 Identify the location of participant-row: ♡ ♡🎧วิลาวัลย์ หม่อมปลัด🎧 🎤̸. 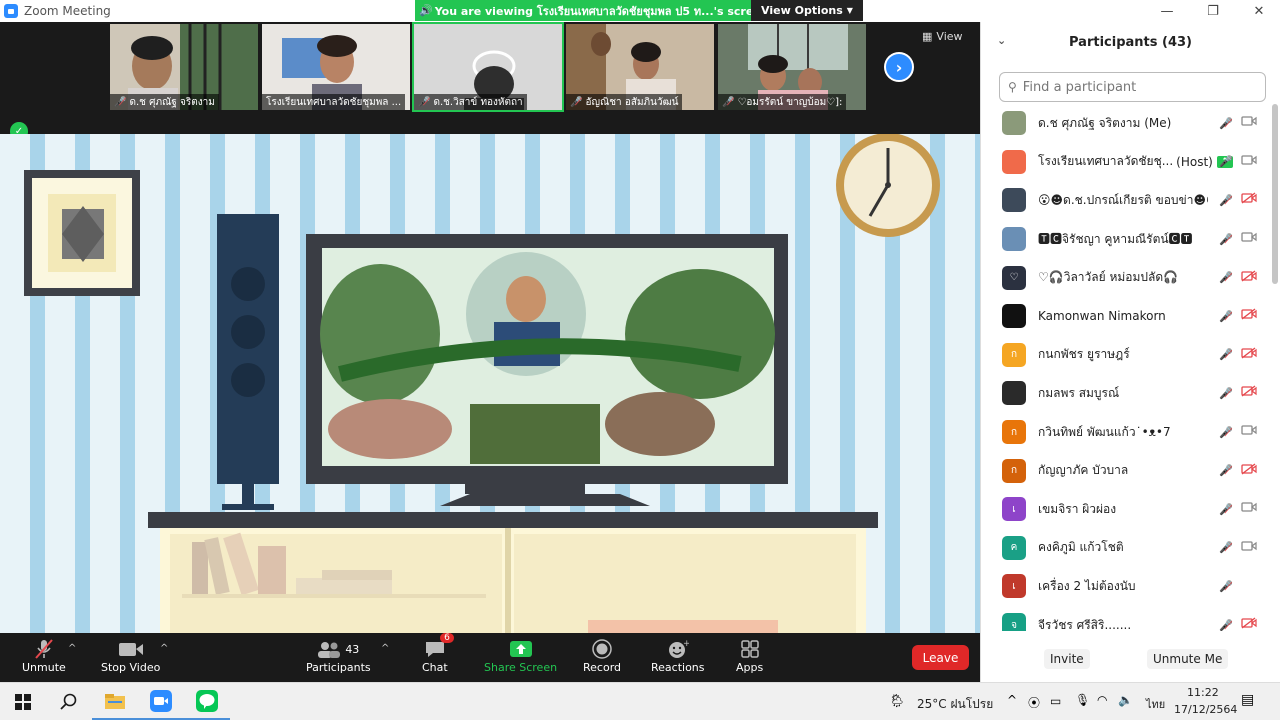
(1126, 277).